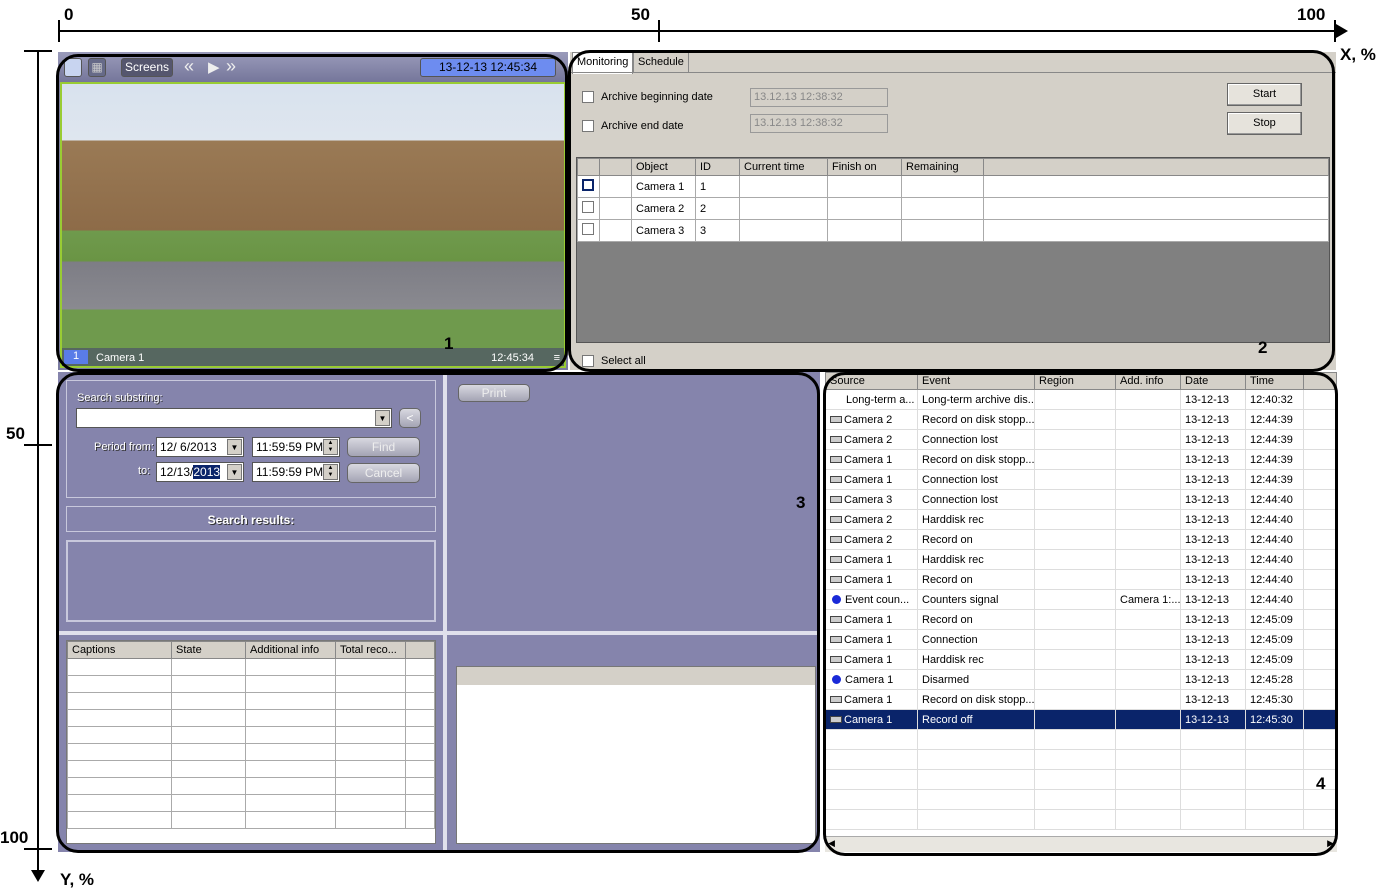  Describe the element at coordinates (1358, 54) in the screenshot. I see `x-axis-title: X, %` at that location.